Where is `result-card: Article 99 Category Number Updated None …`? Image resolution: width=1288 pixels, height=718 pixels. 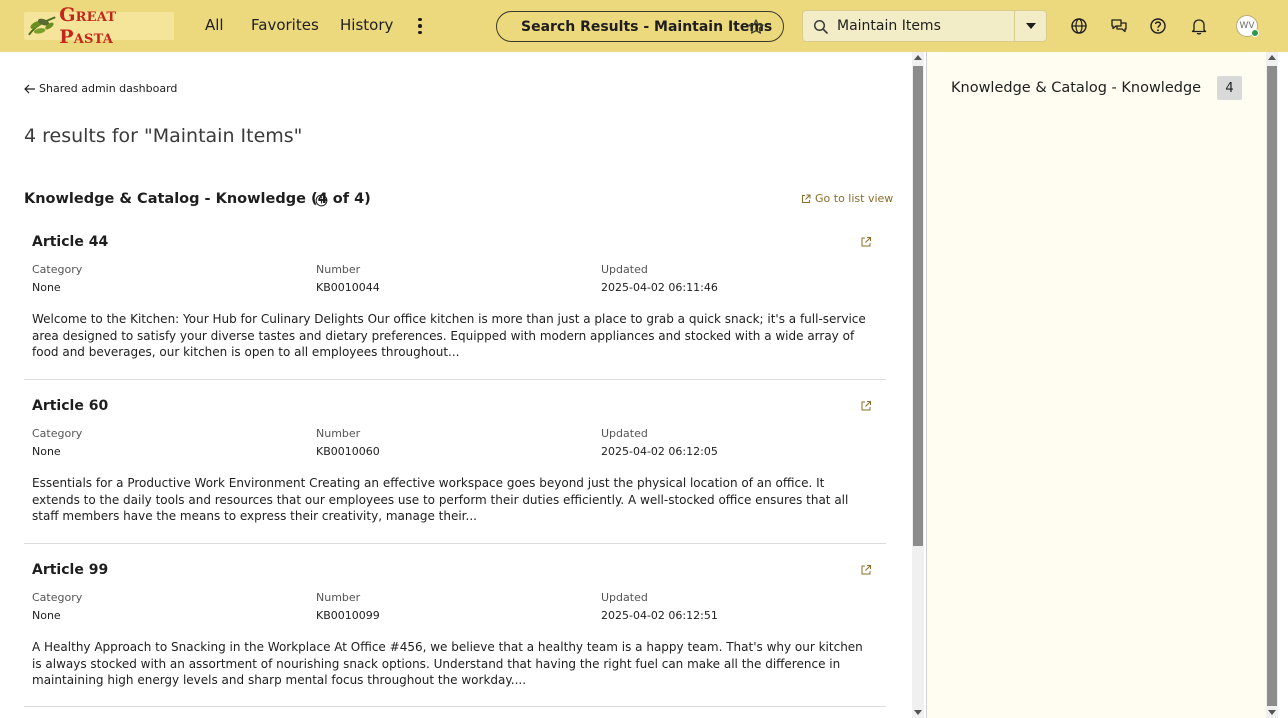 result-card: Article 99 Category Number Updated None … is located at coordinates (455, 634).